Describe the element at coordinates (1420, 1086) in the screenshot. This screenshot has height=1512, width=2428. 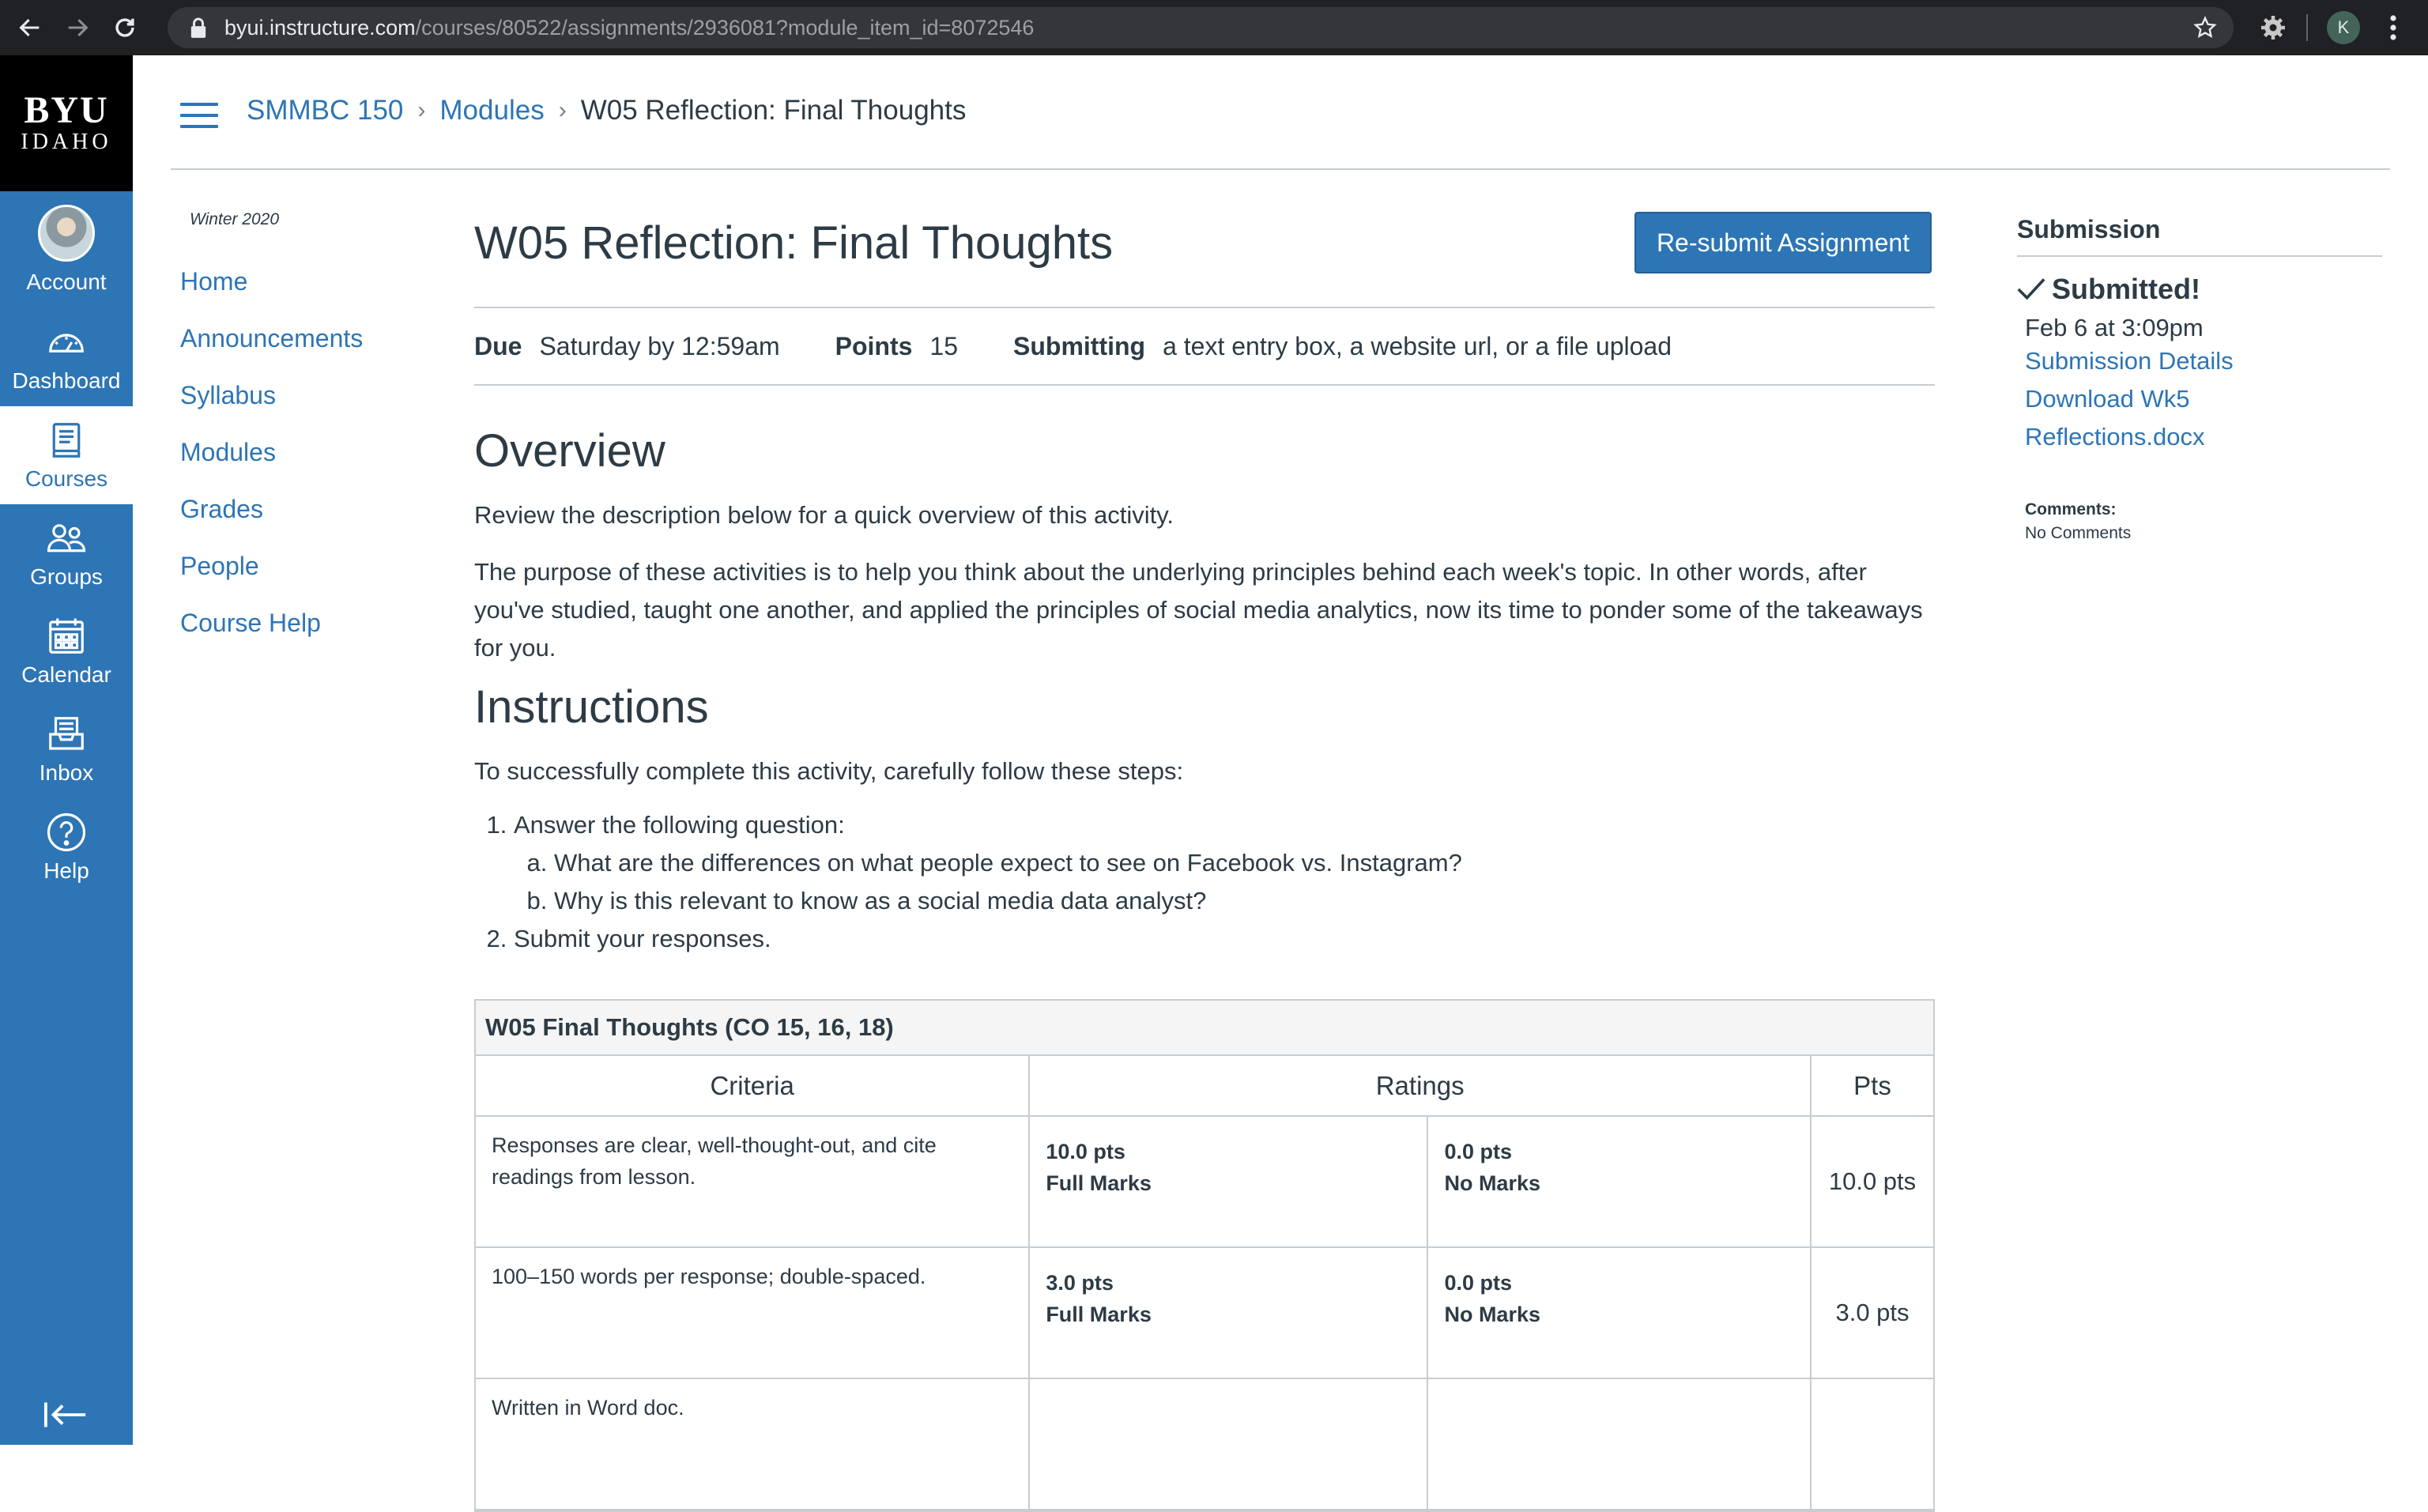
I see `ratings-header: Ratings` at that location.